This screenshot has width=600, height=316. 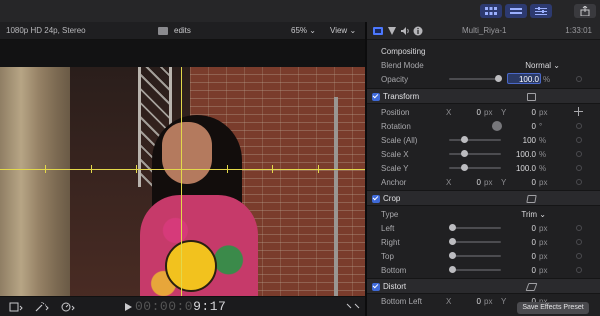 I want to click on crop-right-slider, so click(x=475, y=241).